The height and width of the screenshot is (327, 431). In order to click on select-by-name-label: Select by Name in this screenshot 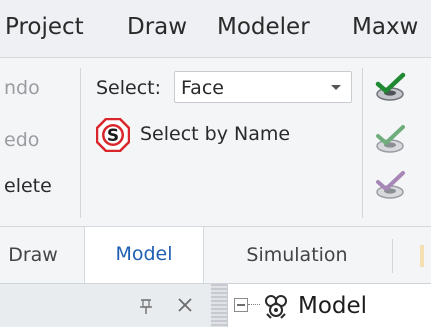, I will do `click(215, 134)`.